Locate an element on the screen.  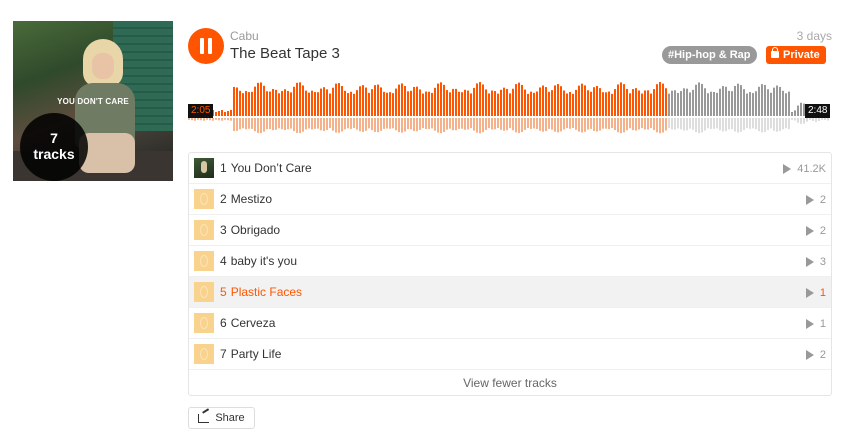
track-title: Party Life is located at coordinates (256, 354).